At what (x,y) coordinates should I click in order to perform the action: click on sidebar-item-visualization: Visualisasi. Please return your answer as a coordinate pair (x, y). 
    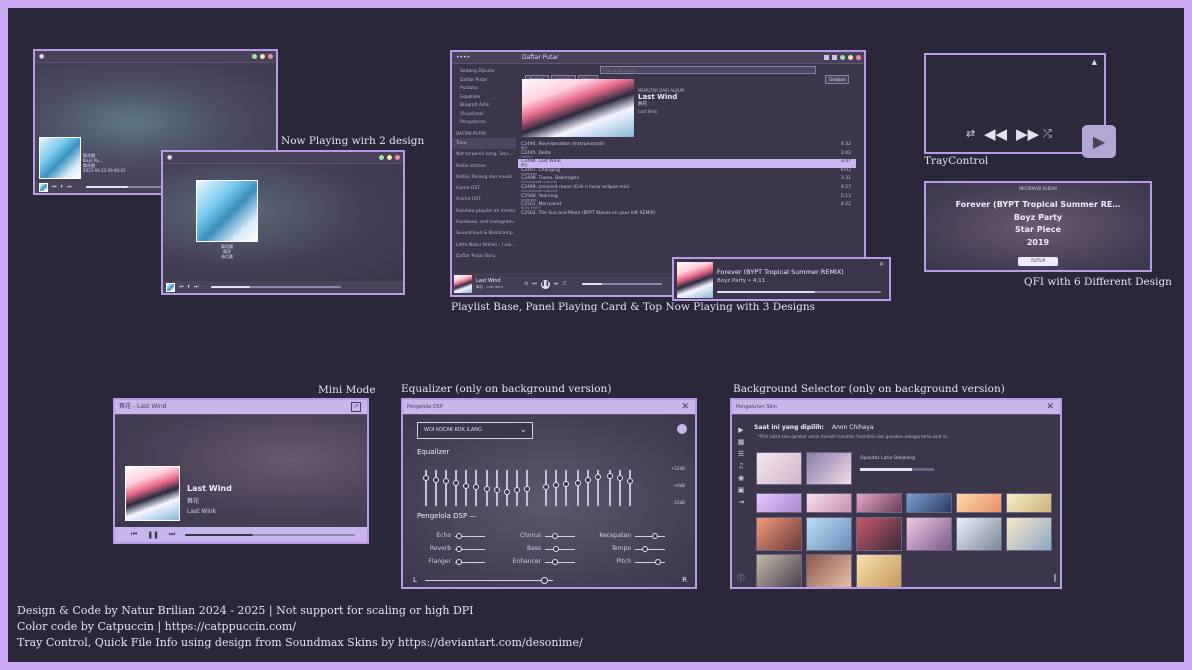
    Looking at the image, I should click on (484, 115).